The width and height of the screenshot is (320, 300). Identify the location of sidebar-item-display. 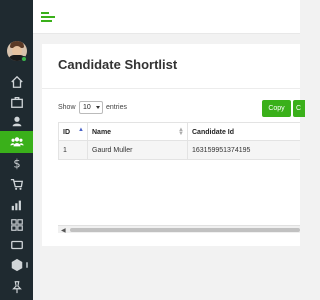
(16, 245).